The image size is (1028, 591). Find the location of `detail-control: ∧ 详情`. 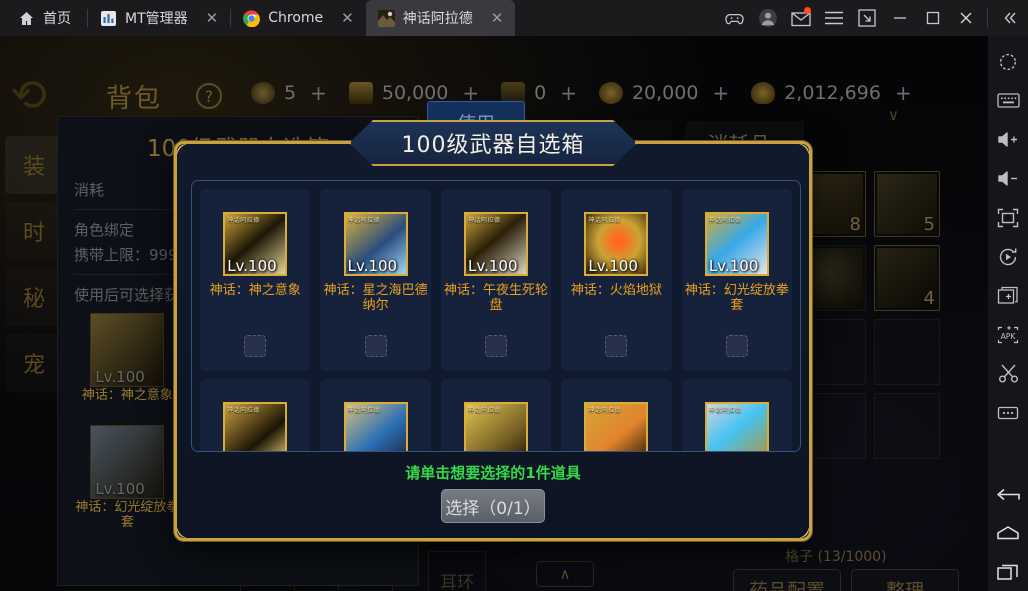

detail-control: ∧ 详情 is located at coordinates (565, 576).